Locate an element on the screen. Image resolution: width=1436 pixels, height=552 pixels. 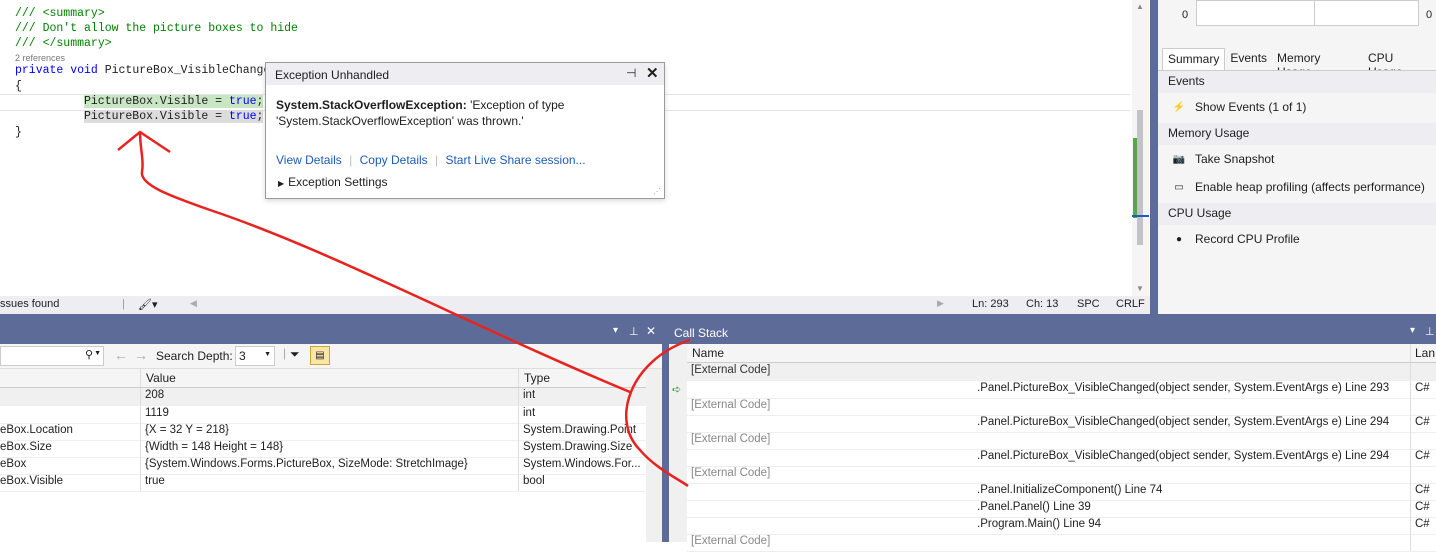
tab-cpu-usage: CPU Usage is located at coordinates (1399, 63).